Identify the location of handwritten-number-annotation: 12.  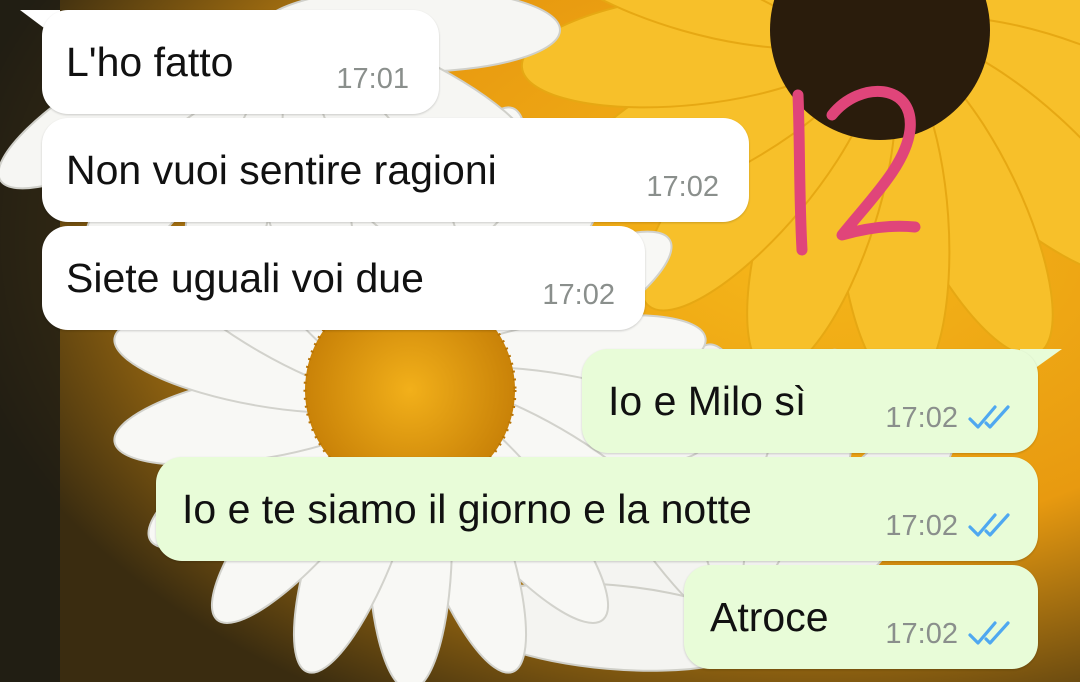
(856, 170).